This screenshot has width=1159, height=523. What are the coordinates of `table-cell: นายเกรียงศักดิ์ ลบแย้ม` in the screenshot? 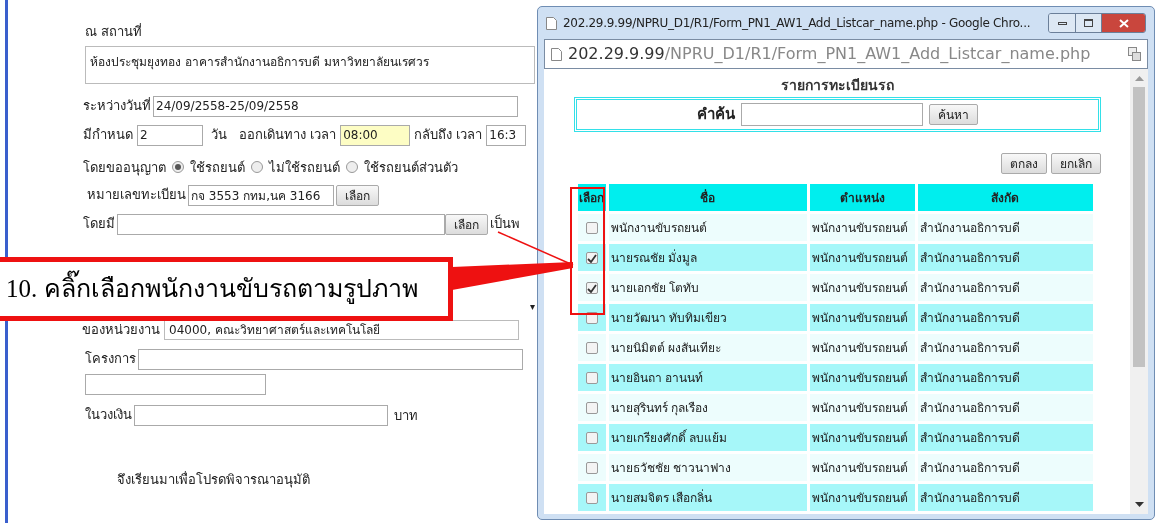 It's located at (707, 437).